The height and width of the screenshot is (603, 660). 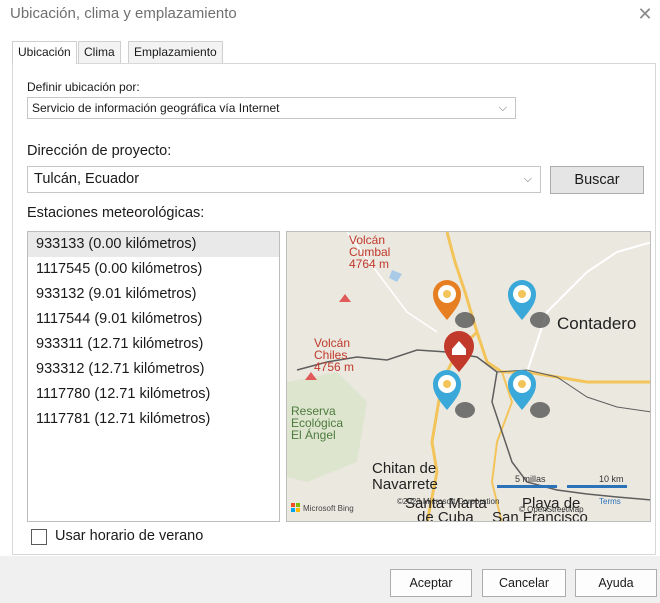 I want to click on project-address-combo: Tulcán, Ecuador ⌵, so click(x=284, y=179).